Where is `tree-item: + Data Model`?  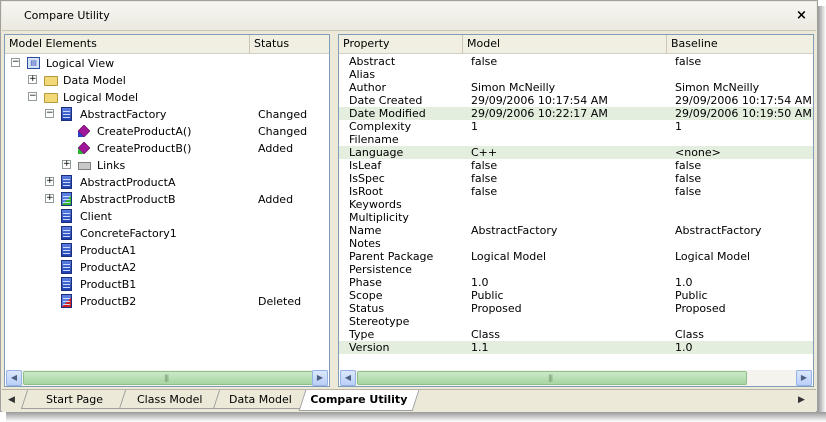 tree-item: + Data Model is located at coordinates (167, 80).